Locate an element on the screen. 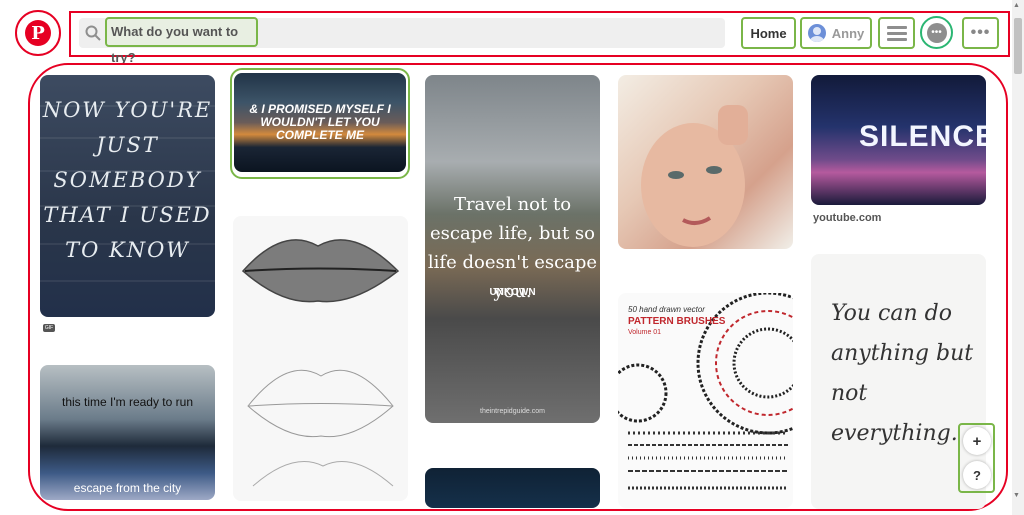  selfie-image is located at coordinates (694, 176).